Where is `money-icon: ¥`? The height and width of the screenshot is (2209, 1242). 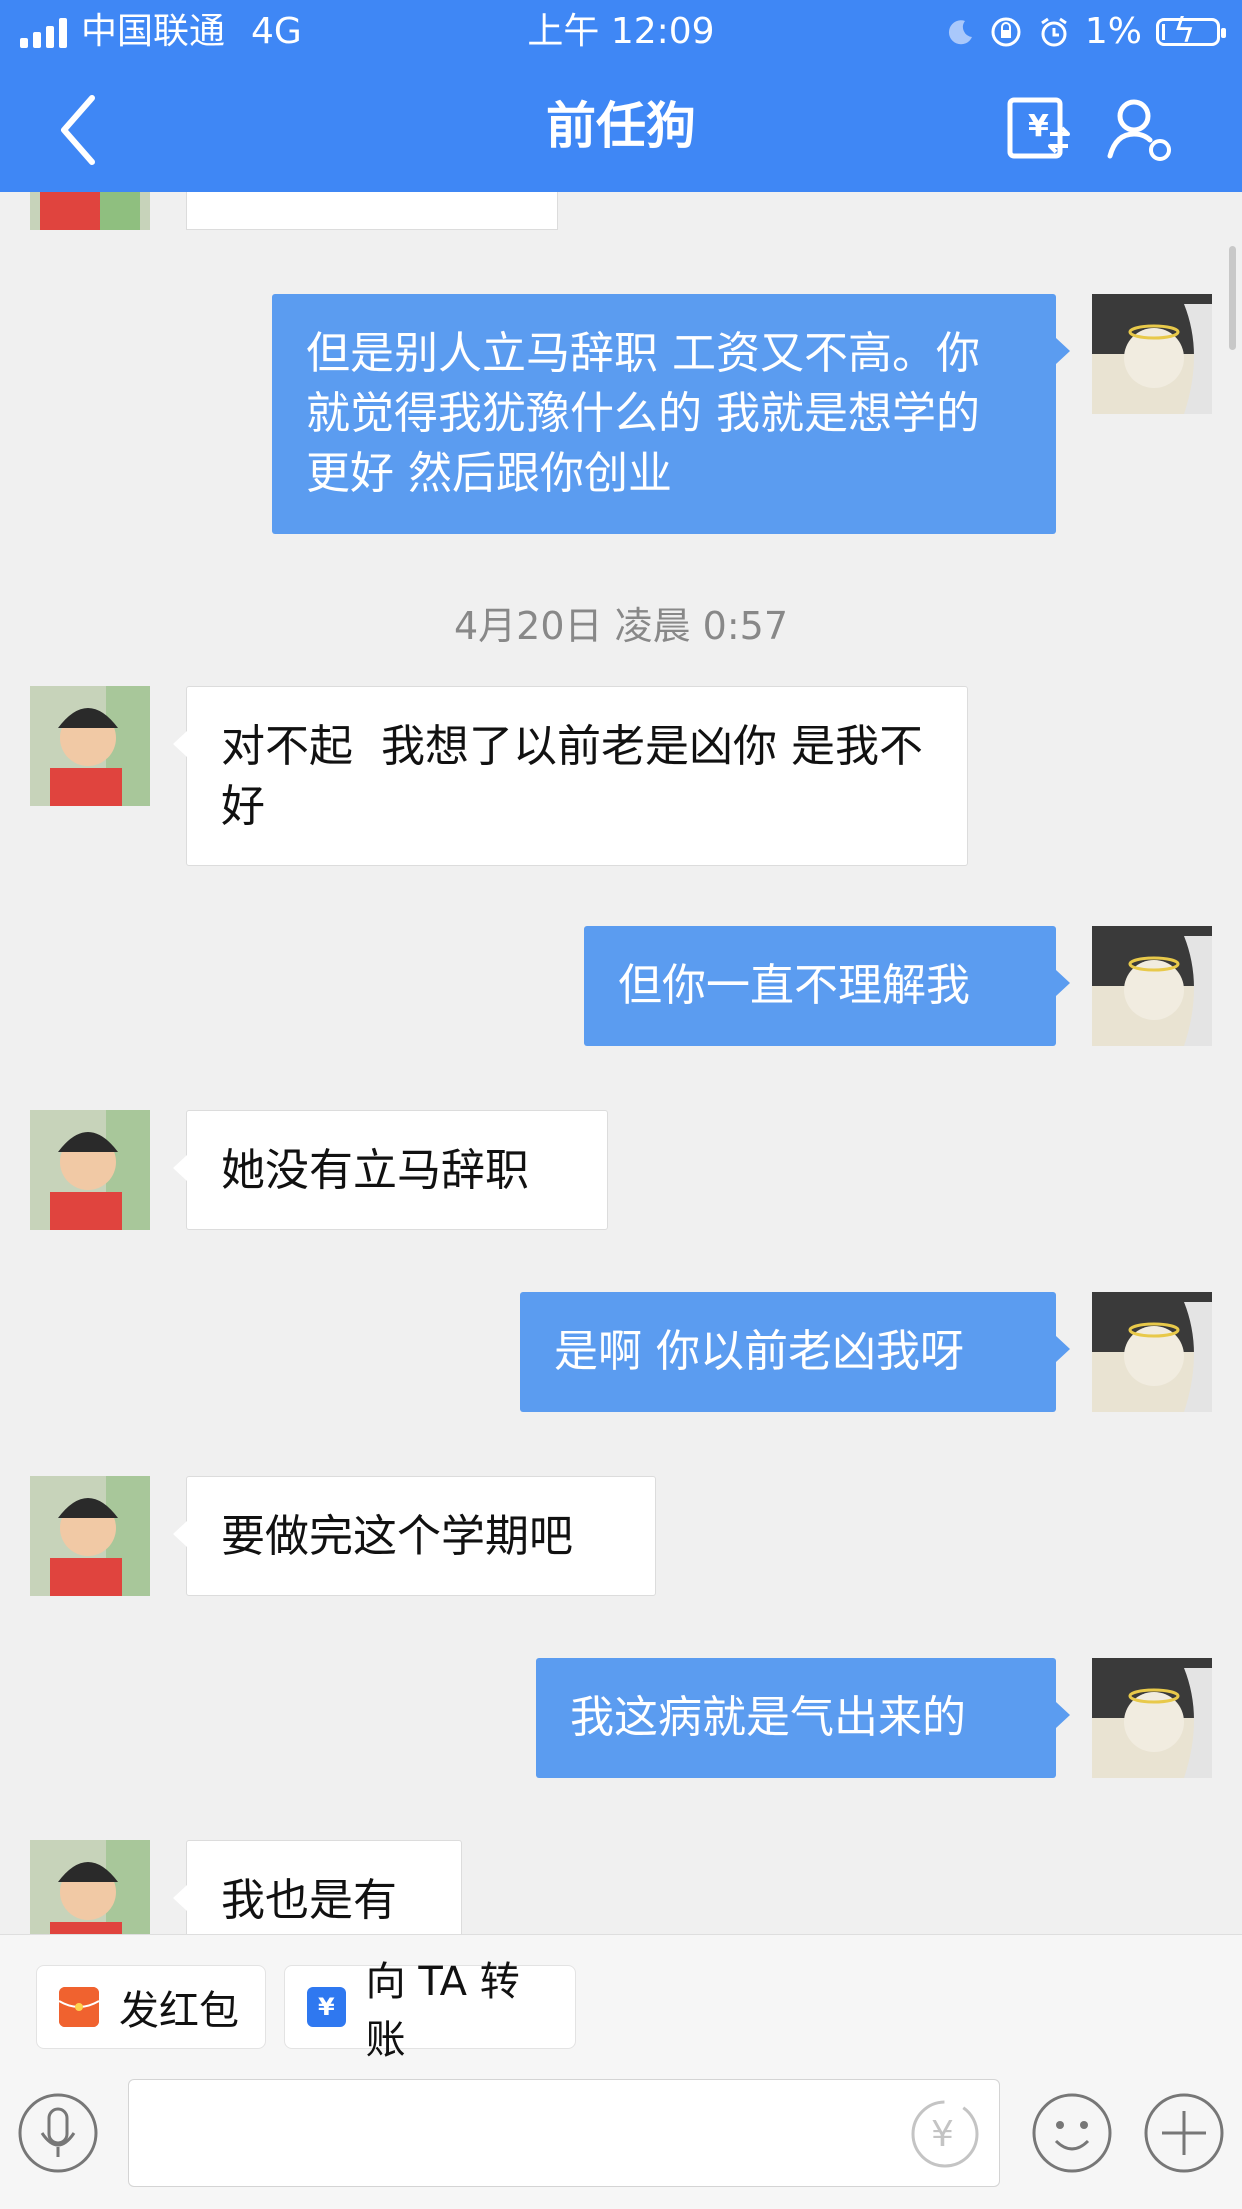
money-icon: ¥ is located at coordinates (945, 2134).